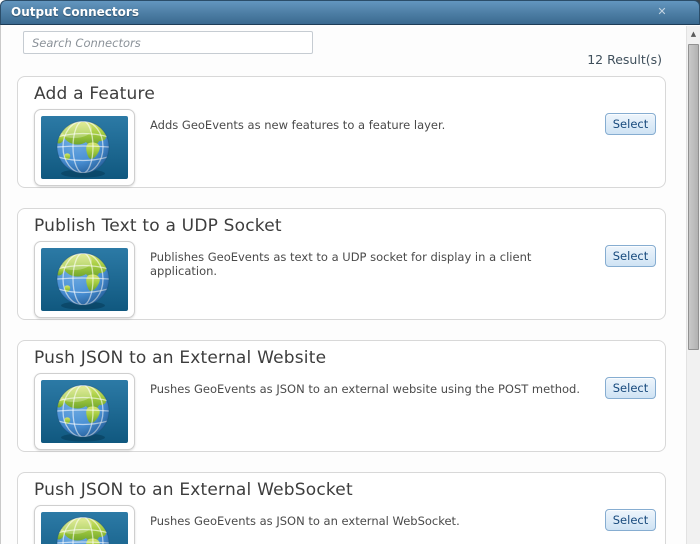  I want to click on results-count: 12 Result(s), so click(624, 59).